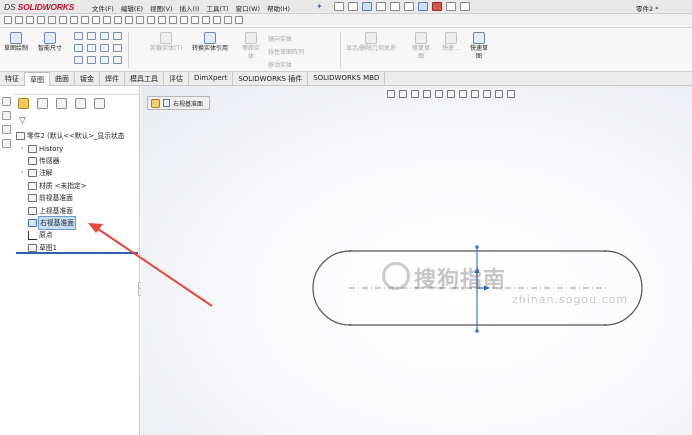 This screenshot has height=435, width=692. I want to click on annotation-arrow, so click(155, 267).